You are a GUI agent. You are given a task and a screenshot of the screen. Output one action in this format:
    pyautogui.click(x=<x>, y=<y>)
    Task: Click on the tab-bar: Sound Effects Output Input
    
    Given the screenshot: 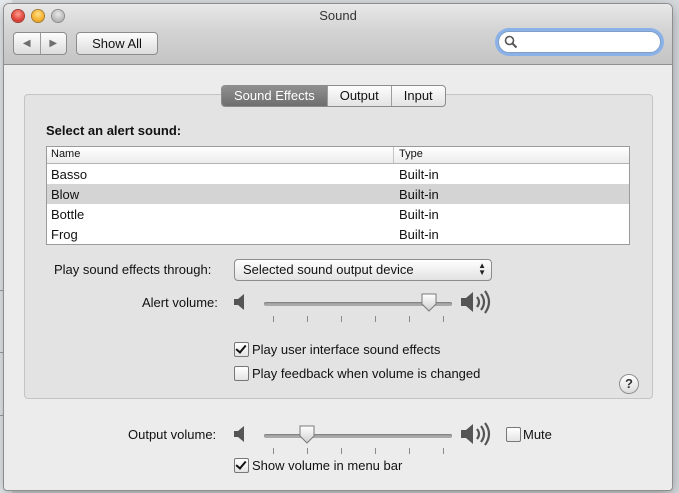 What is the action you would take?
    pyautogui.click(x=333, y=96)
    